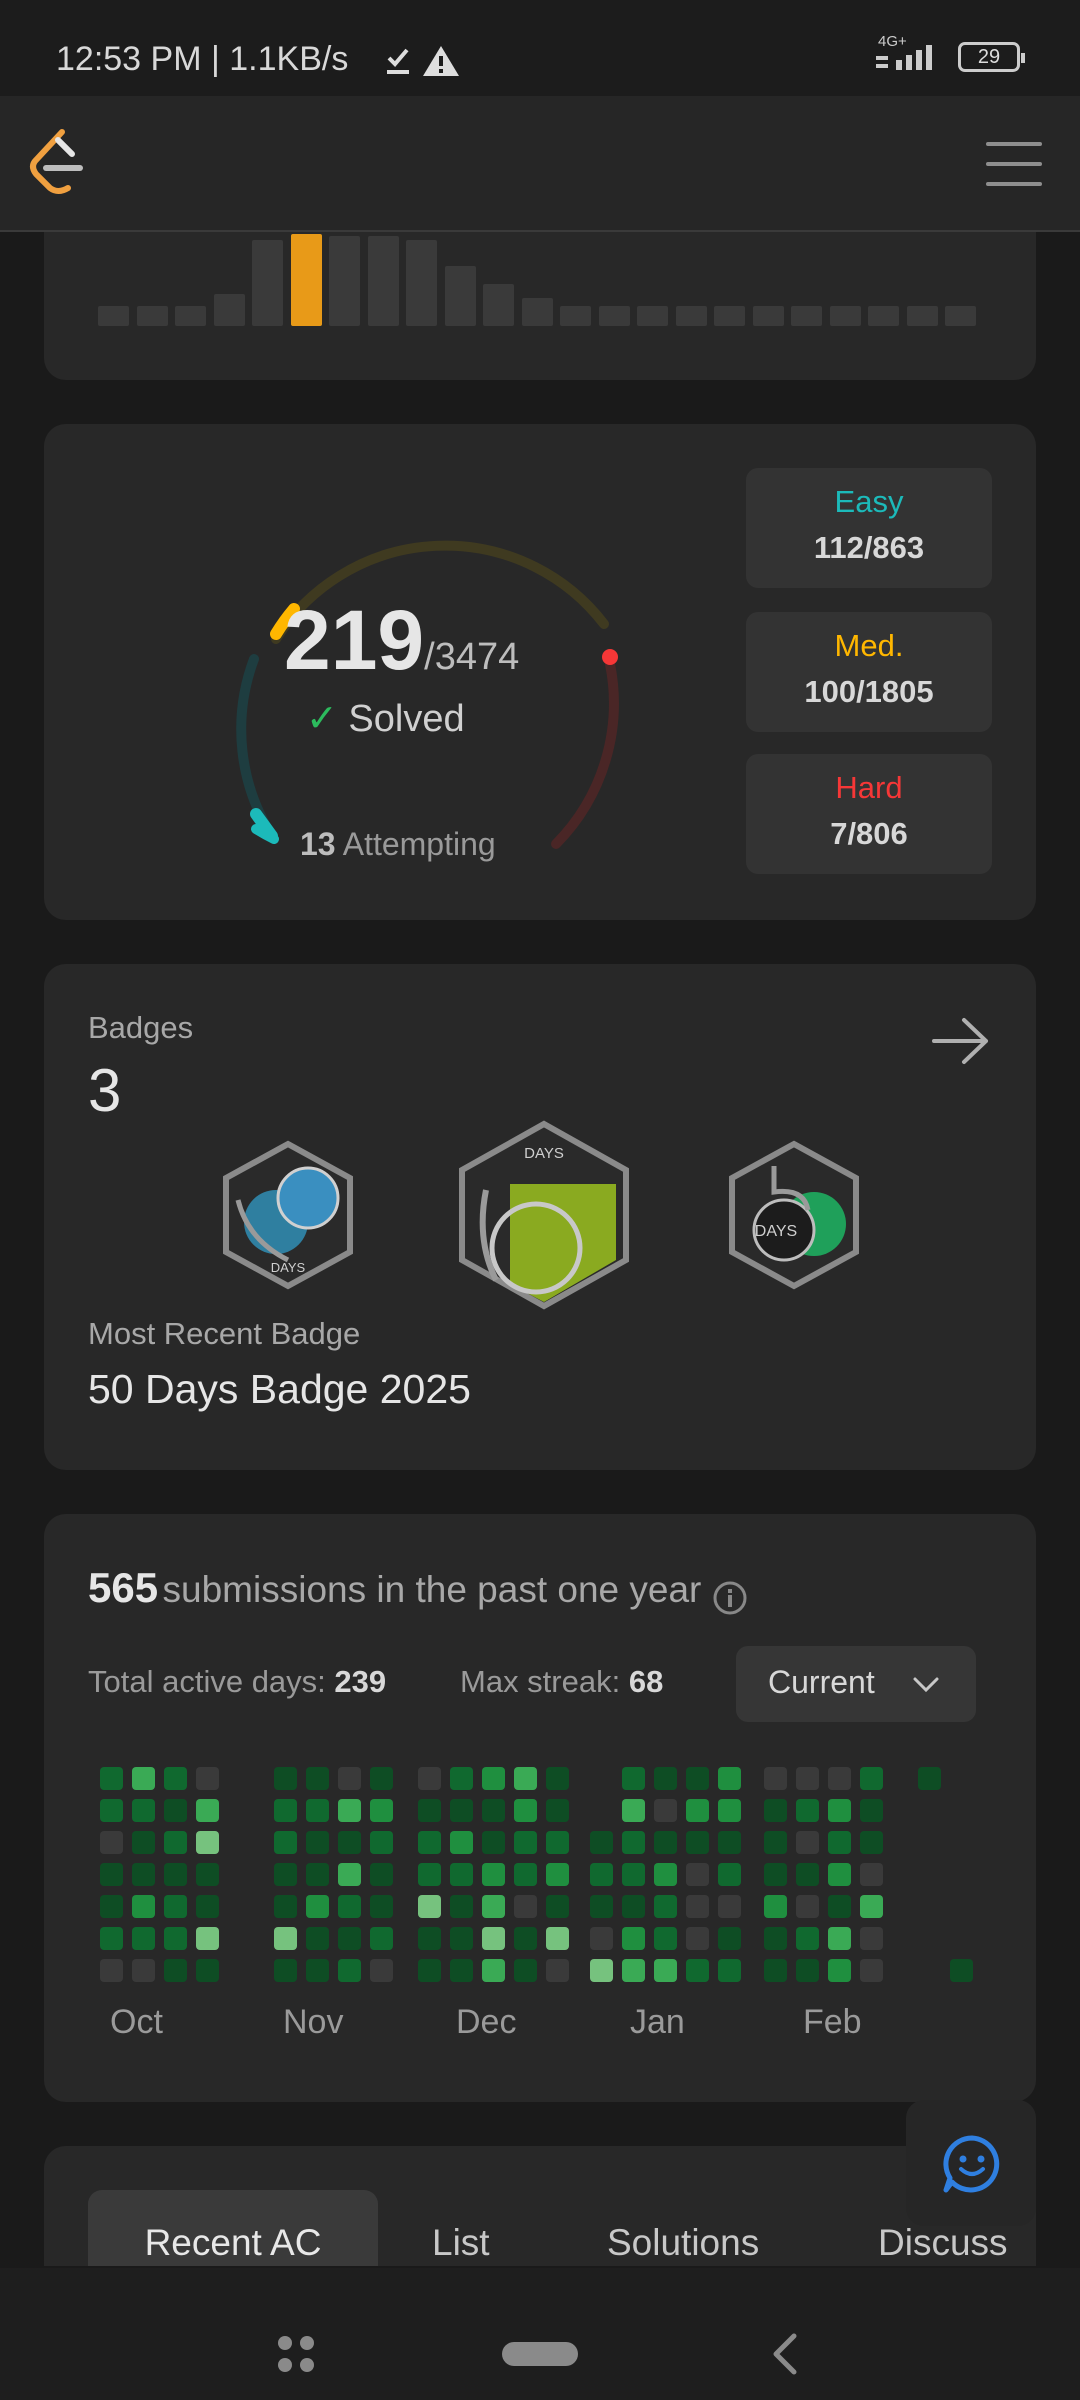 The height and width of the screenshot is (2400, 1080). I want to click on apps-grid-icon, so click(296, 2354).